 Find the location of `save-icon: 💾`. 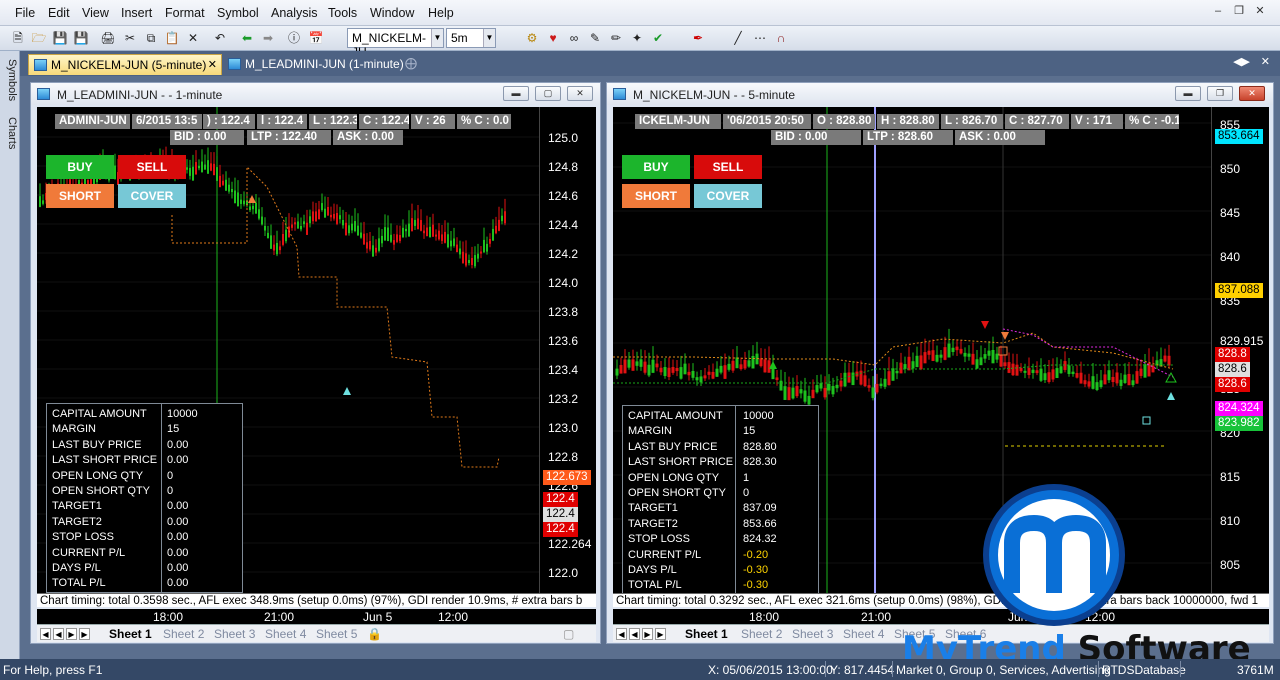

save-icon: 💾 is located at coordinates (60, 38).